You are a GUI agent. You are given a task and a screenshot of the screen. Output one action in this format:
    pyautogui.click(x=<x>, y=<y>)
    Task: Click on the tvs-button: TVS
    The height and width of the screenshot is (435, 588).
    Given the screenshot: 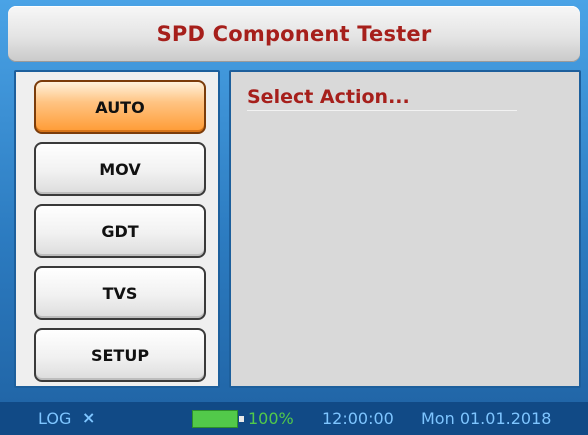 What is the action you would take?
    pyautogui.click(x=120, y=293)
    